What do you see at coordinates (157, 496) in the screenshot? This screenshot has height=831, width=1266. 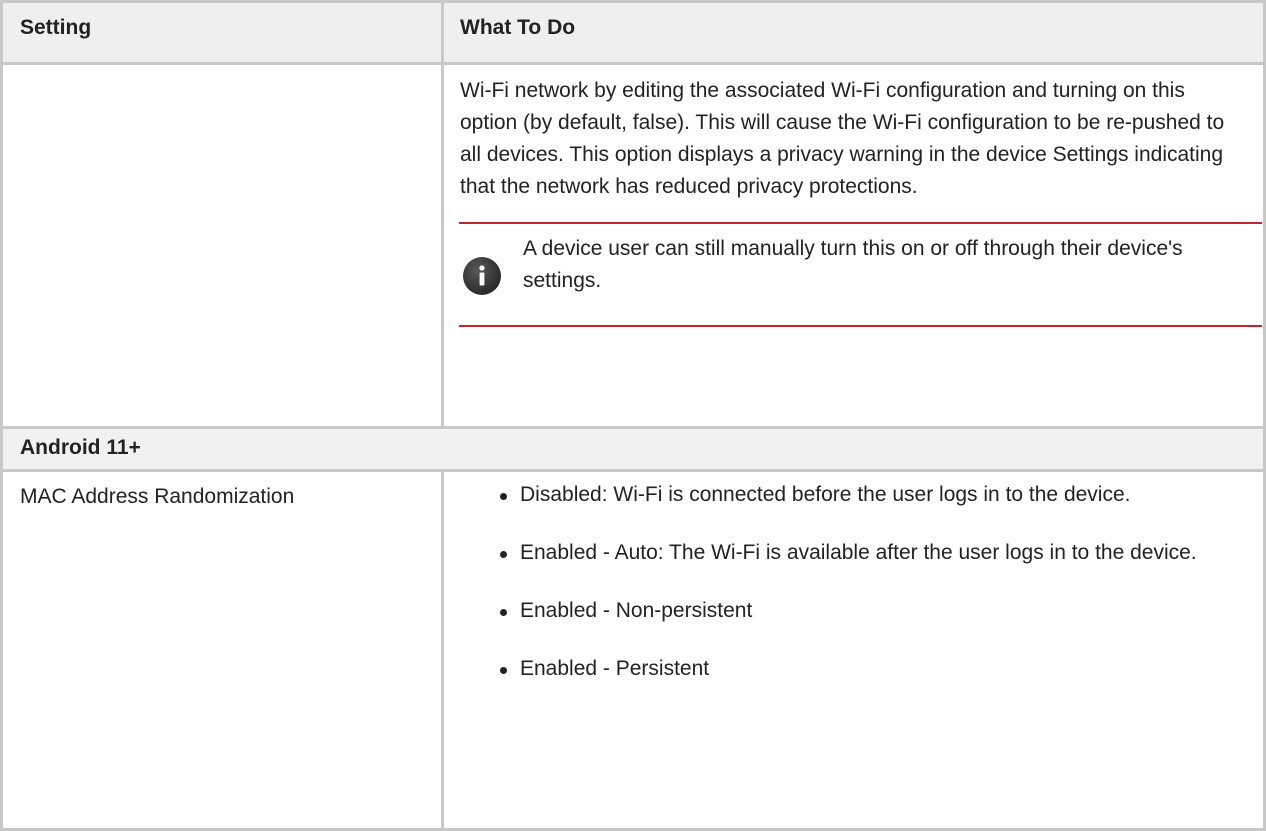 I see `setting-name: MAC Address Randomization` at bounding box center [157, 496].